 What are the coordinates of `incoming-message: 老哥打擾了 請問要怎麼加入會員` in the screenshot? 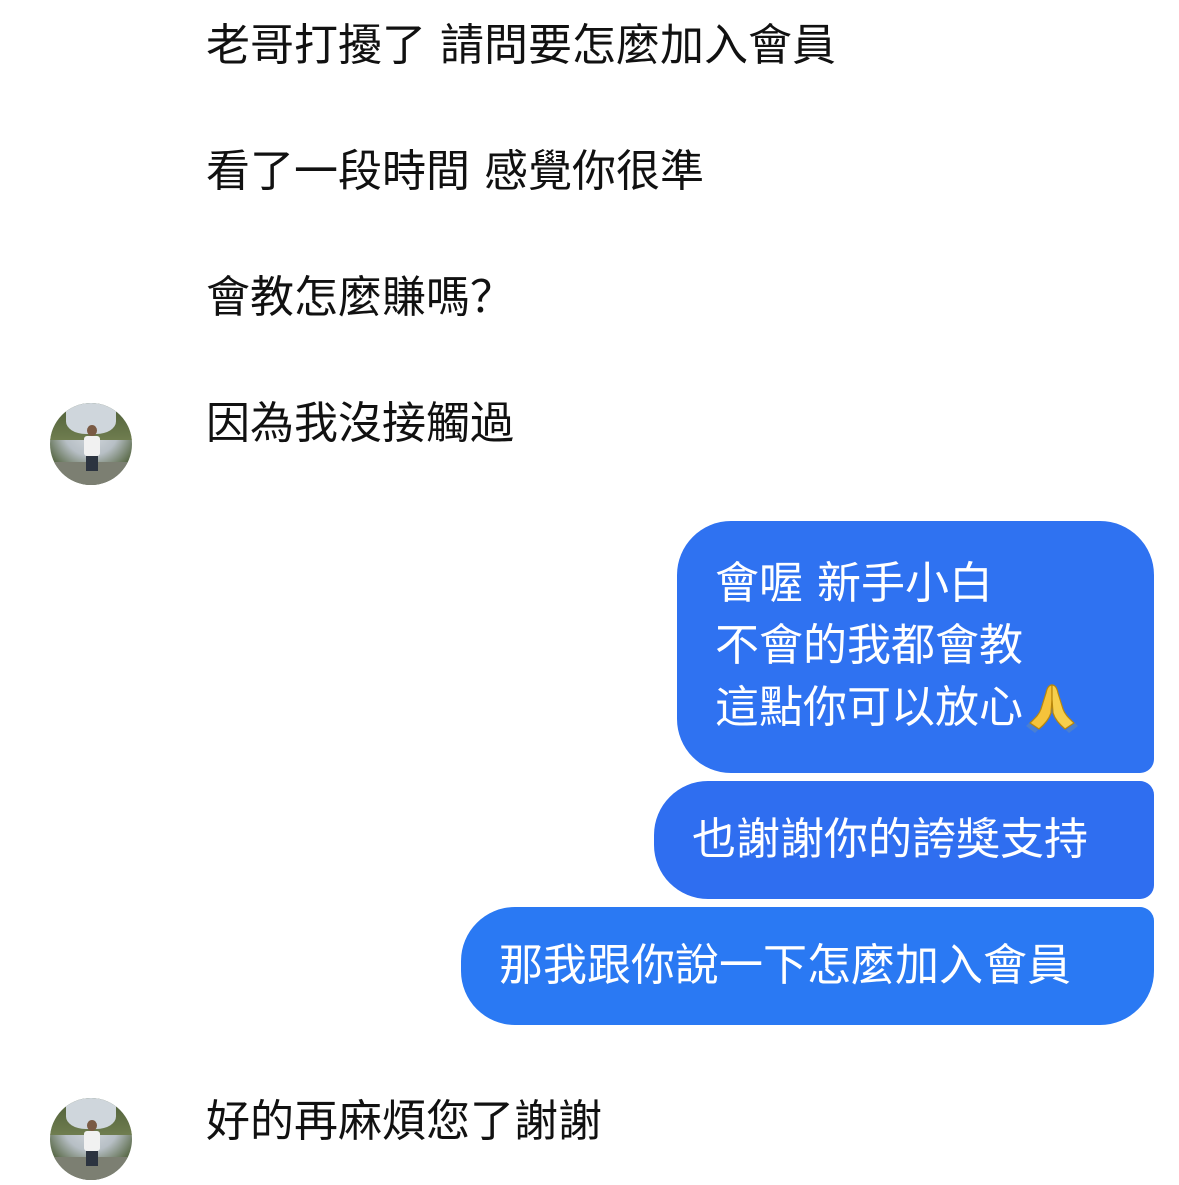 It's located at (521, 45).